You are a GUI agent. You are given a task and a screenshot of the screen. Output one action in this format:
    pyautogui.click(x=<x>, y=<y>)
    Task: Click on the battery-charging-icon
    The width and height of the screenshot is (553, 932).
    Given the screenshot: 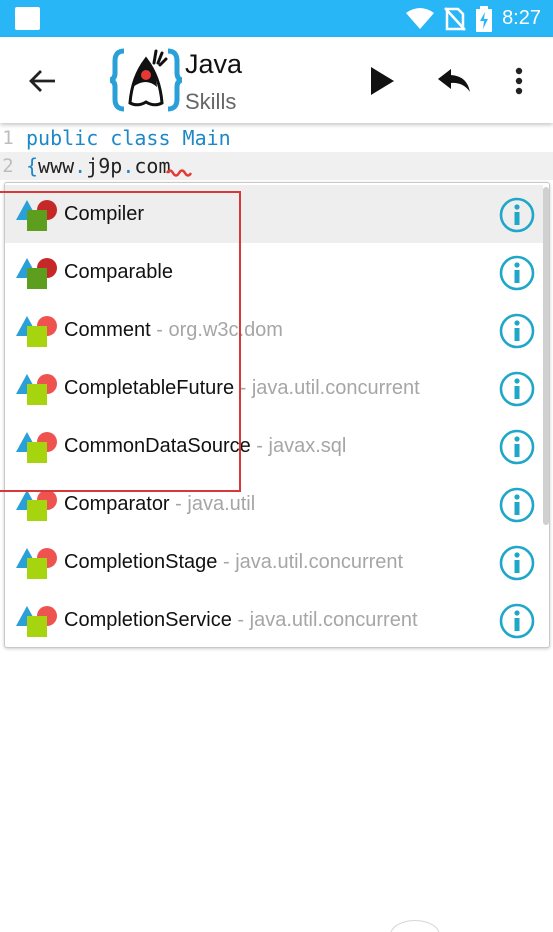 What is the action you would take?
    pyautogui.click(x=484, y=18)
    